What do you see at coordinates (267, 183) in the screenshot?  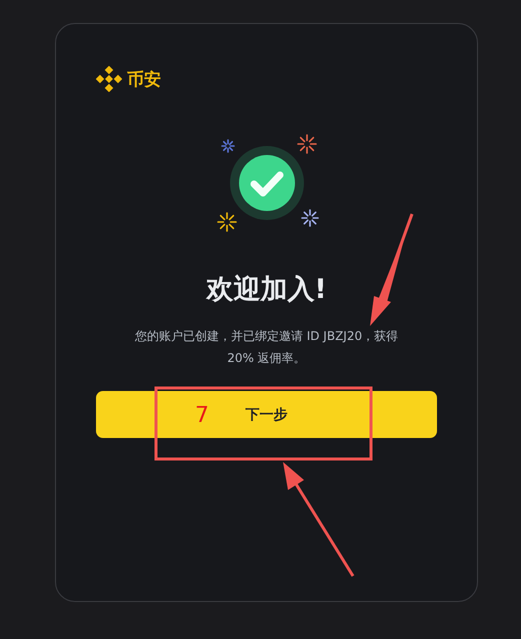 I see `success-check-icon` at bounding box center [267, 183].